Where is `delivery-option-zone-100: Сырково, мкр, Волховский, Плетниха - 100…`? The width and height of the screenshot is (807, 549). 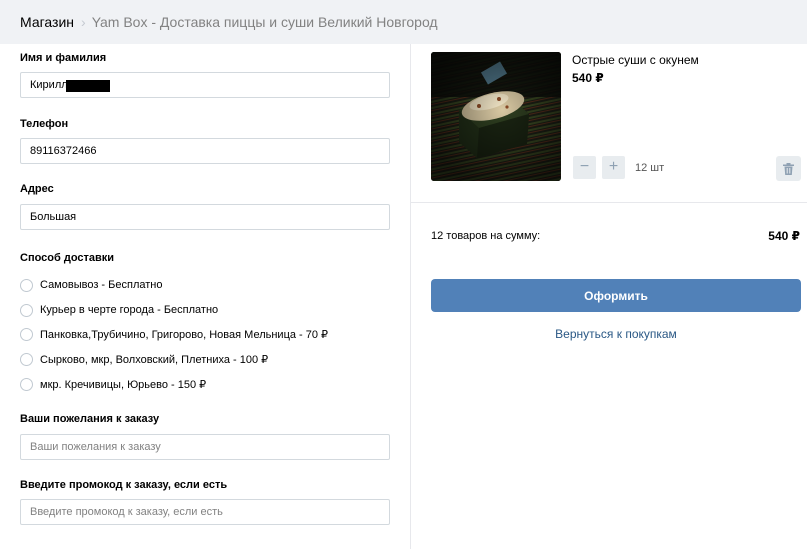 delivery-option-zone-100: Сырково, мкр, Волховский, Плетниха - 100… is located at coordinates (144, 359).